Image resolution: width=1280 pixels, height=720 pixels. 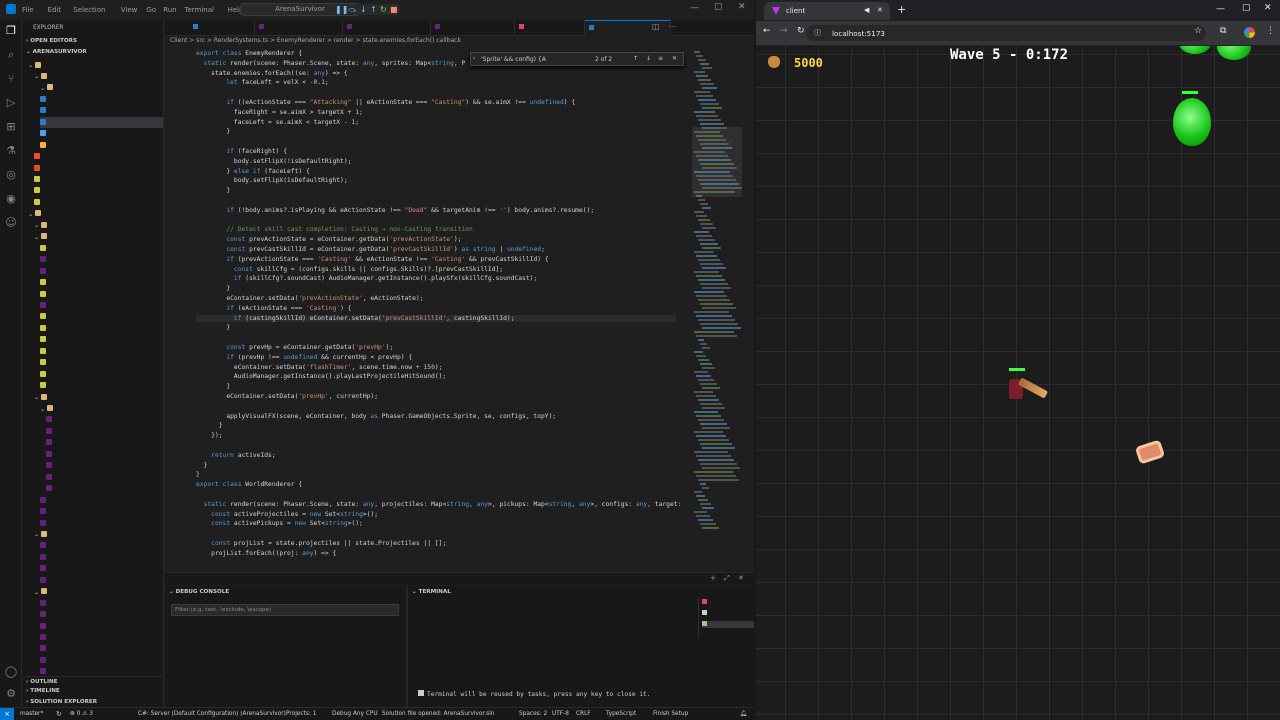 I want to click on next-match-icon: ↓, so click(x=648, y=58).